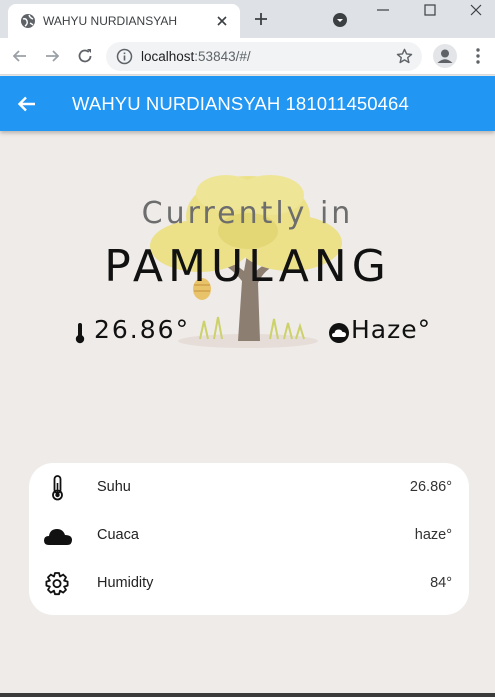  Describe the element at coordinates (57, 584) in the screenshot. I see `gear-icon` at that location.